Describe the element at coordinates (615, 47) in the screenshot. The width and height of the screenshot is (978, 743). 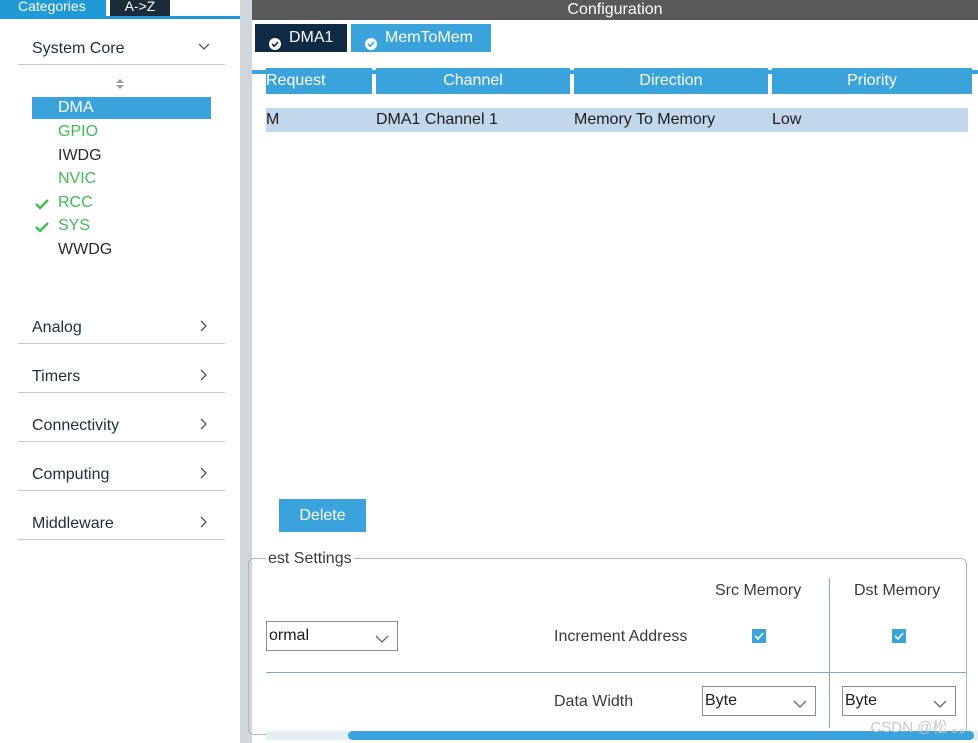
I see `mode-tab-bar: DMA1 MemToMem` at that location.